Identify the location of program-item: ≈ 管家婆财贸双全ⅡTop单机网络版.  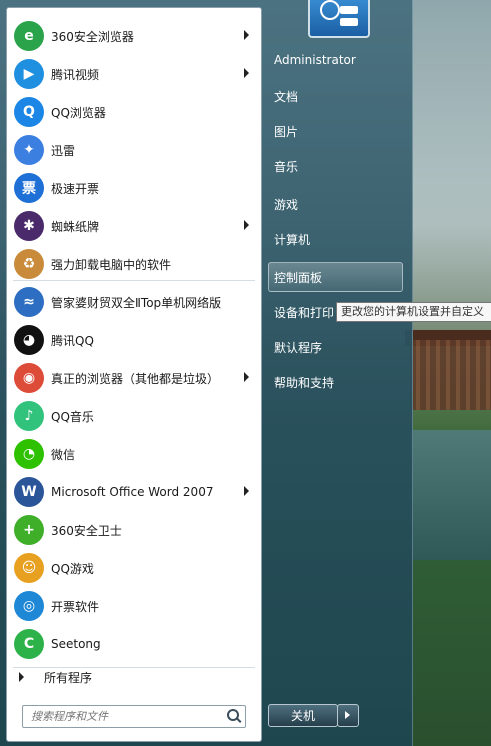
(134, 302).